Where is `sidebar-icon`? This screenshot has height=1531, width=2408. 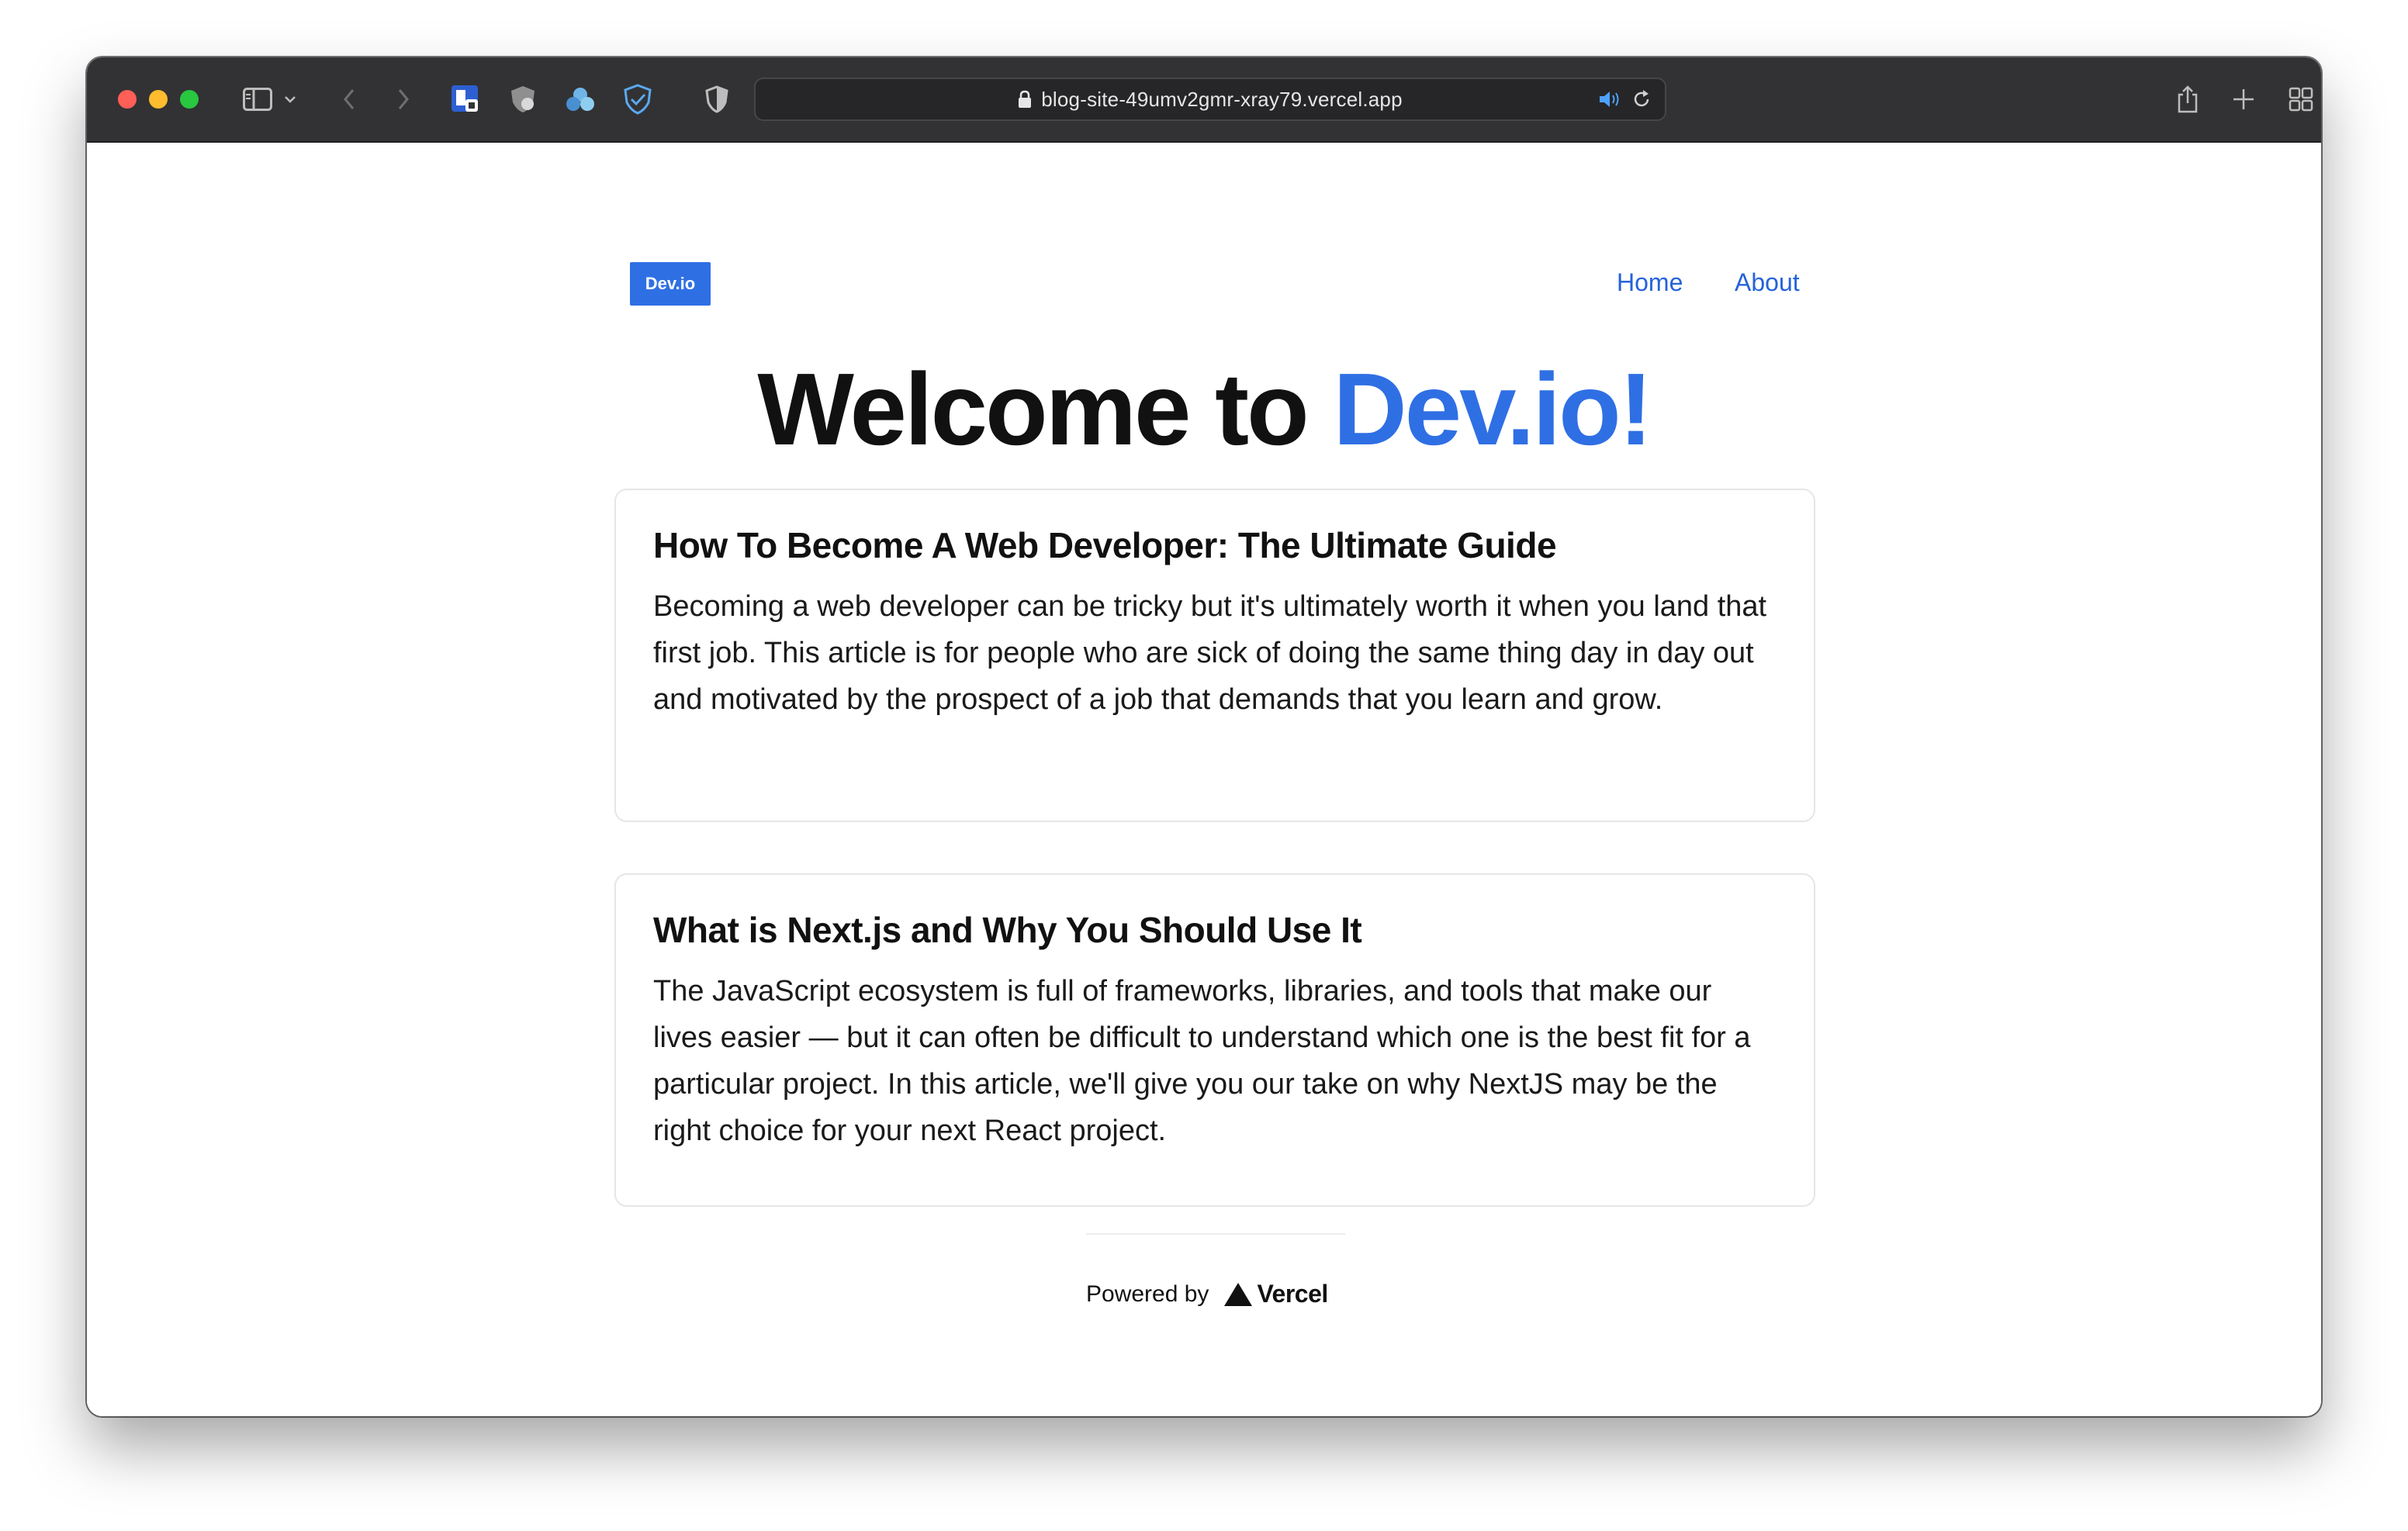 sidebar-icon is located at coordinates (257, 99).